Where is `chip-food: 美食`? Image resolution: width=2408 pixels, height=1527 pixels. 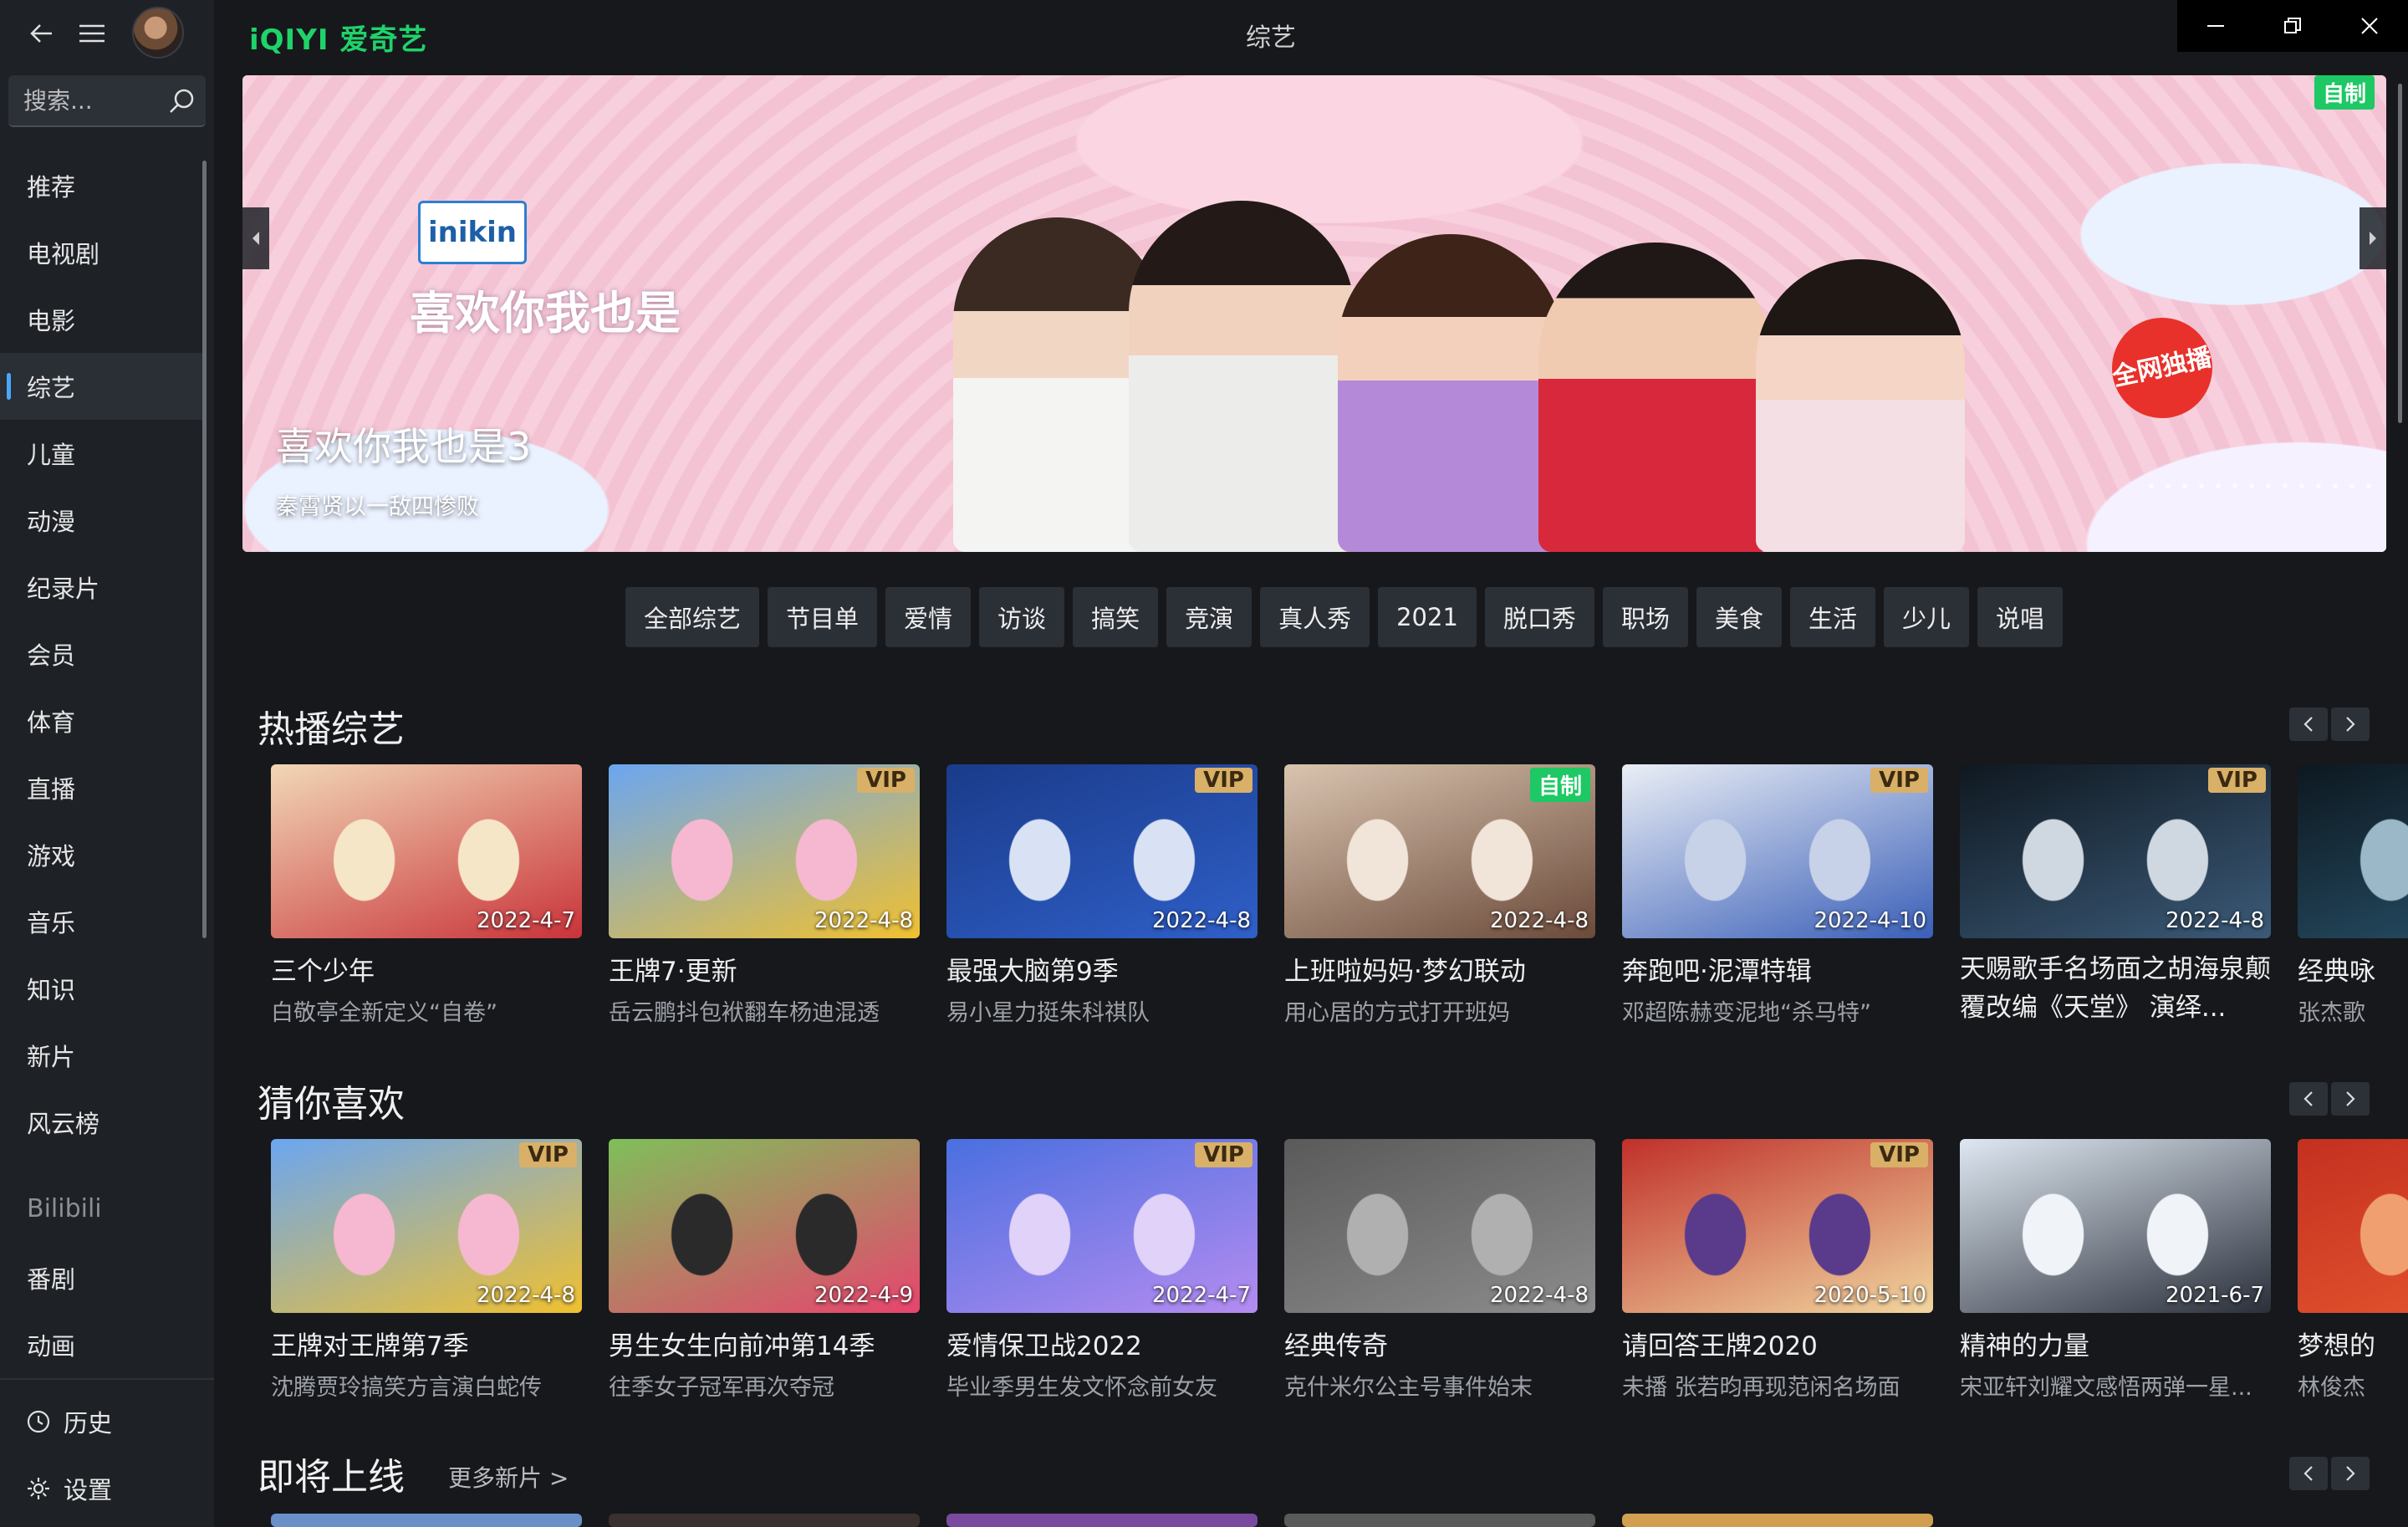
chip-food: 美食 is located at coordinates (1739, 617).